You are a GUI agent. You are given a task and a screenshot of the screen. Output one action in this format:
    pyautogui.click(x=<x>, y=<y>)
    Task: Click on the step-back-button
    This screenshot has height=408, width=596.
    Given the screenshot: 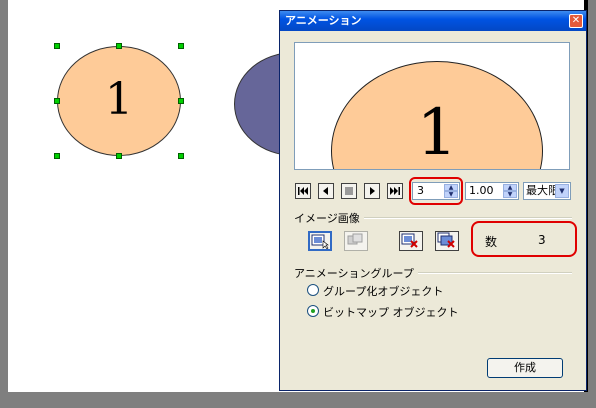 What is the action you would take?
    pyautogui.click(x=326, y=191)
    